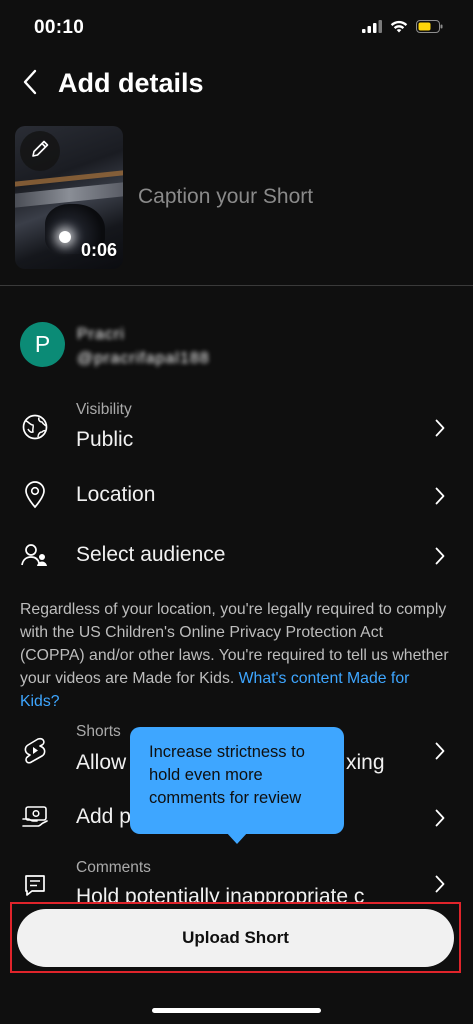 The width and height of the screenshot is (473, 1024). What do you see at coordinates (365, 762) in the screenshot?
I see `remix-value-end: xing` at bounding box center [365, 762].